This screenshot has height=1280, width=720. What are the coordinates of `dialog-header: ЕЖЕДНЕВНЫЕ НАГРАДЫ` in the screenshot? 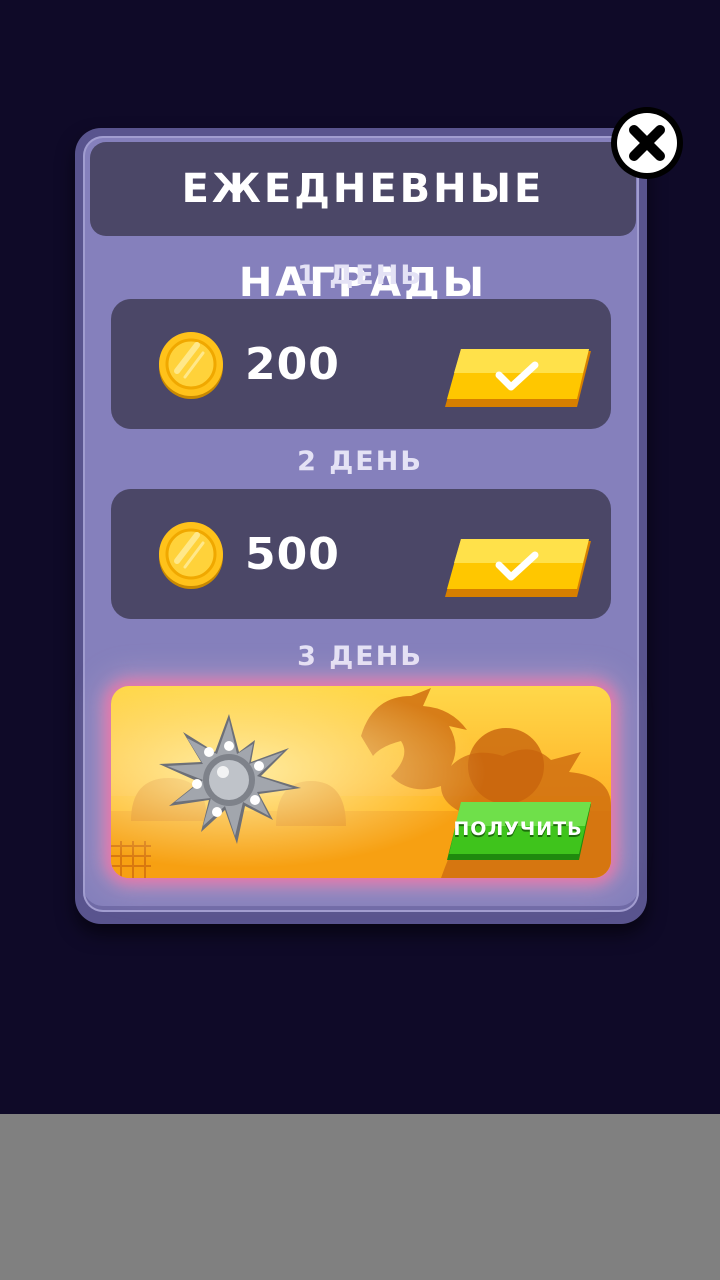 It's located at (363, 224).